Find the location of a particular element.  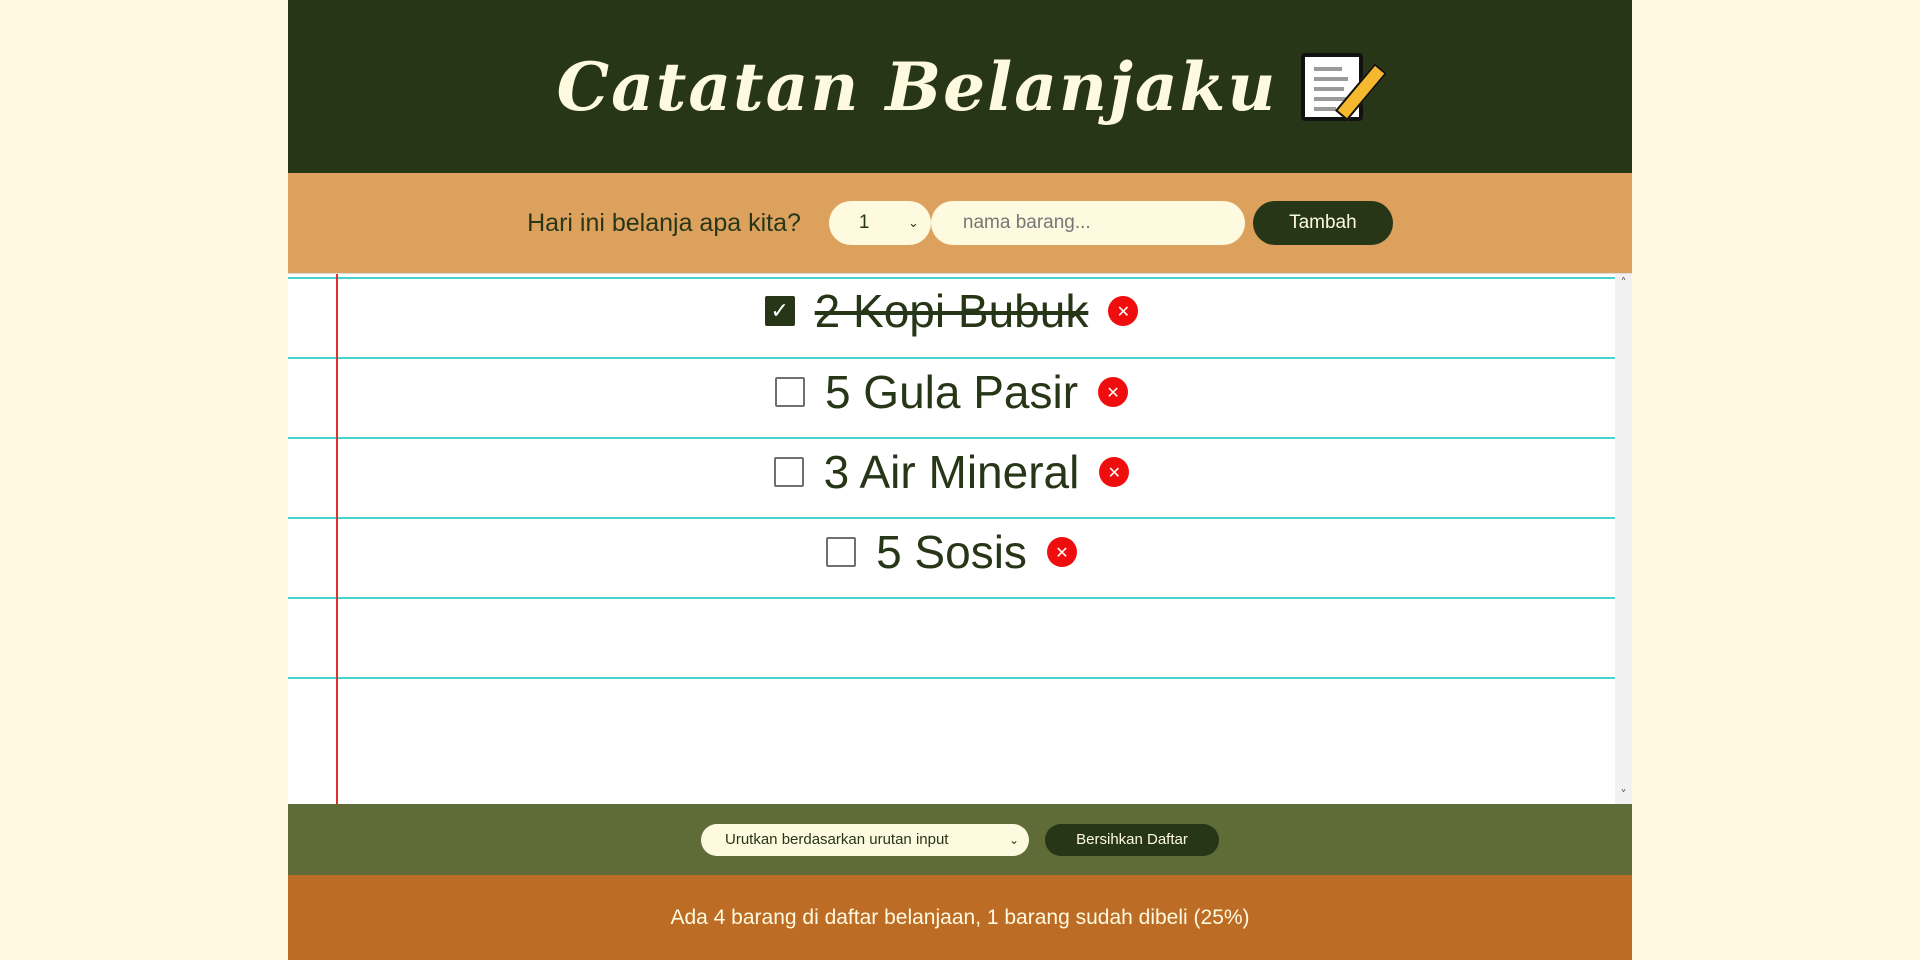

item-label: 5 Sosis is located at coordinates (951, 552).